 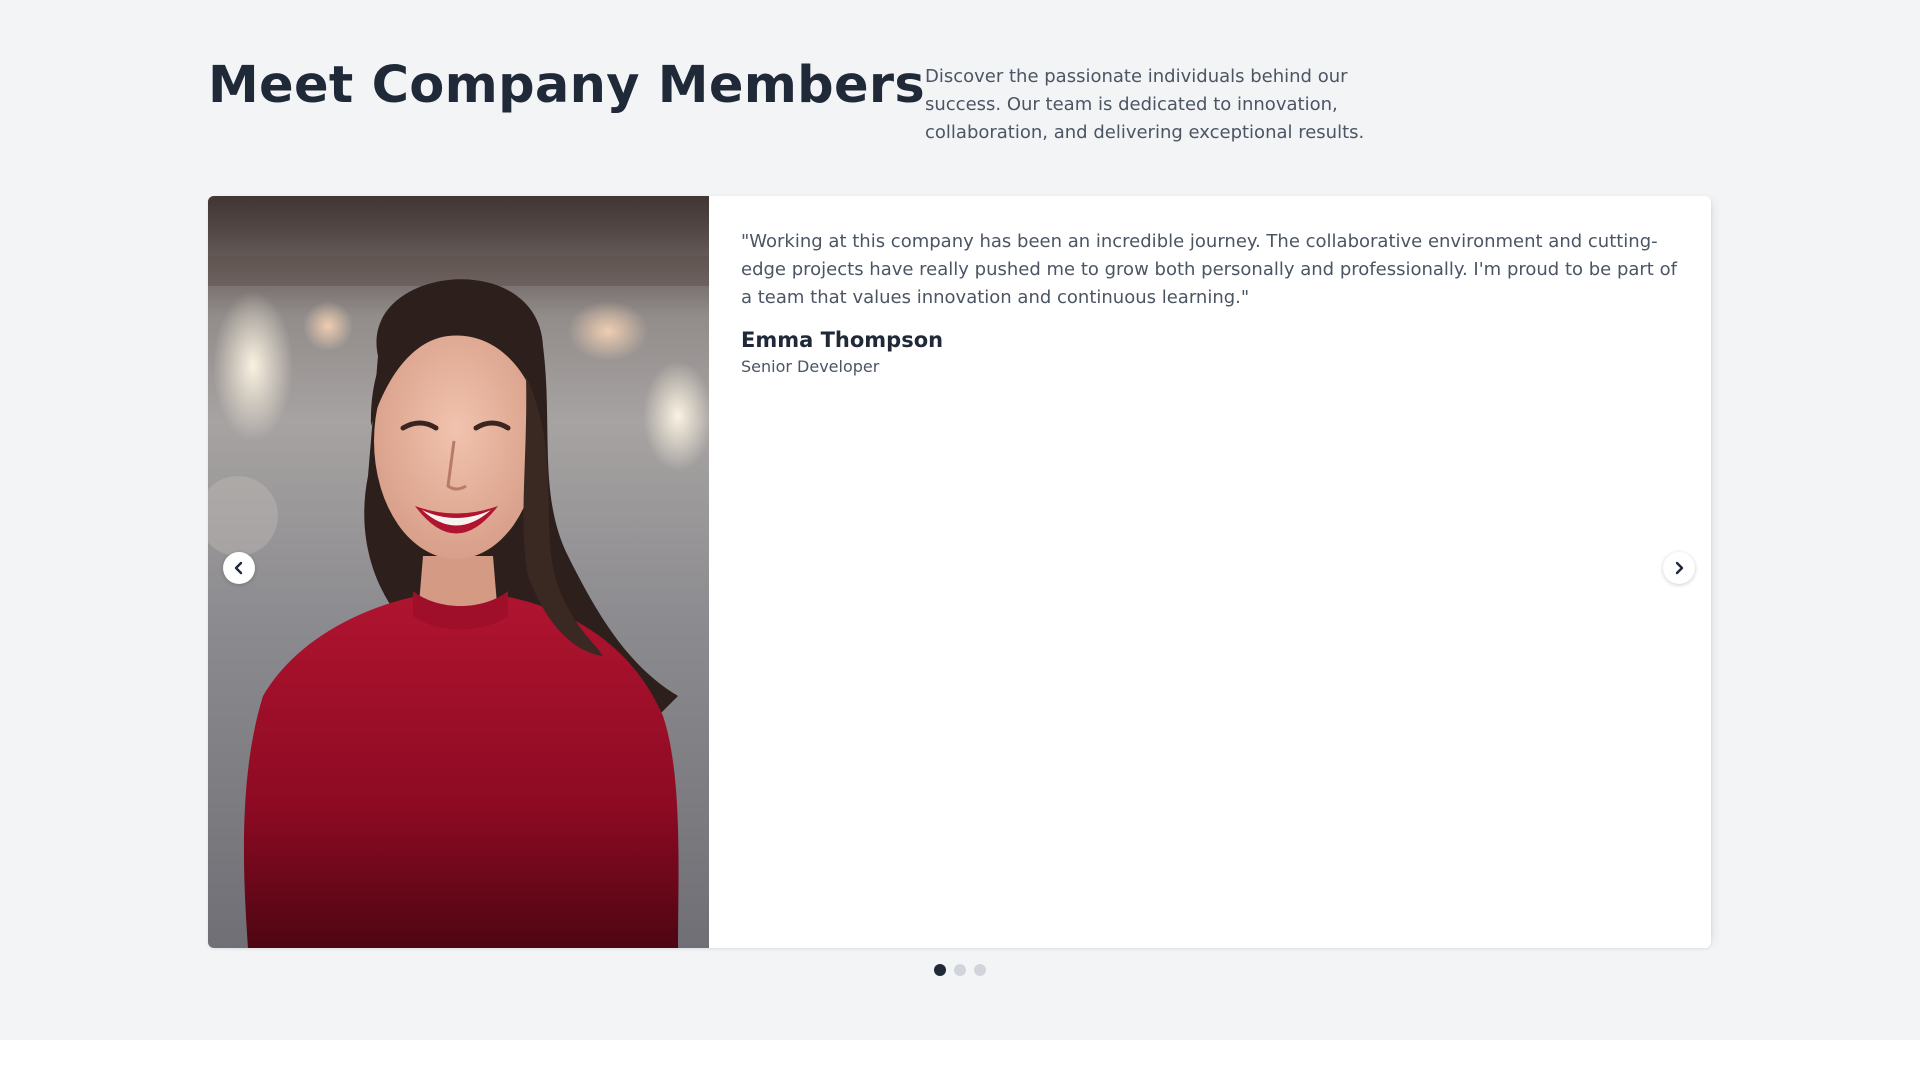 I want to click on page-title: Meet Company Members, so click(x=566, y=85).